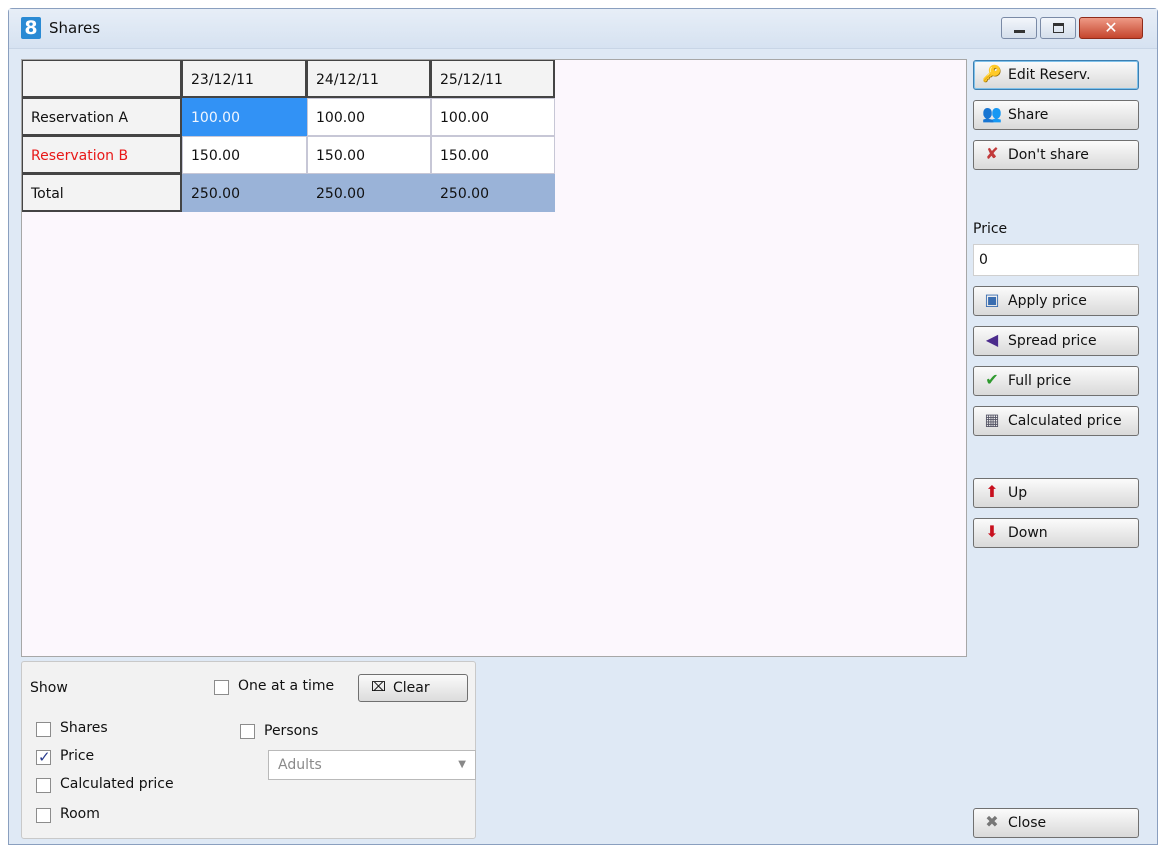 This screenshot has height=853, width=1166. What do you see at coordinates (300, 765) in the screenshot?
I see `persons-type-value: Adults` at bounding box center [300, 765].